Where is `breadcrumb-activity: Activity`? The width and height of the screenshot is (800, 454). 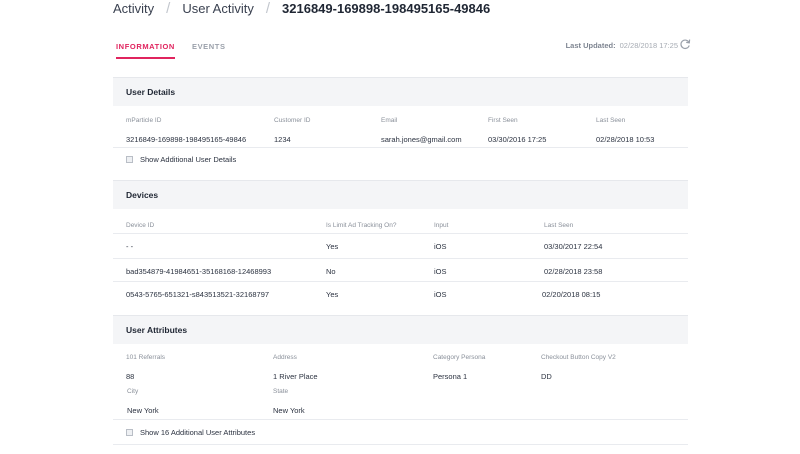 breadcrumb-activity: Activity is located at coordinates (133, 8).